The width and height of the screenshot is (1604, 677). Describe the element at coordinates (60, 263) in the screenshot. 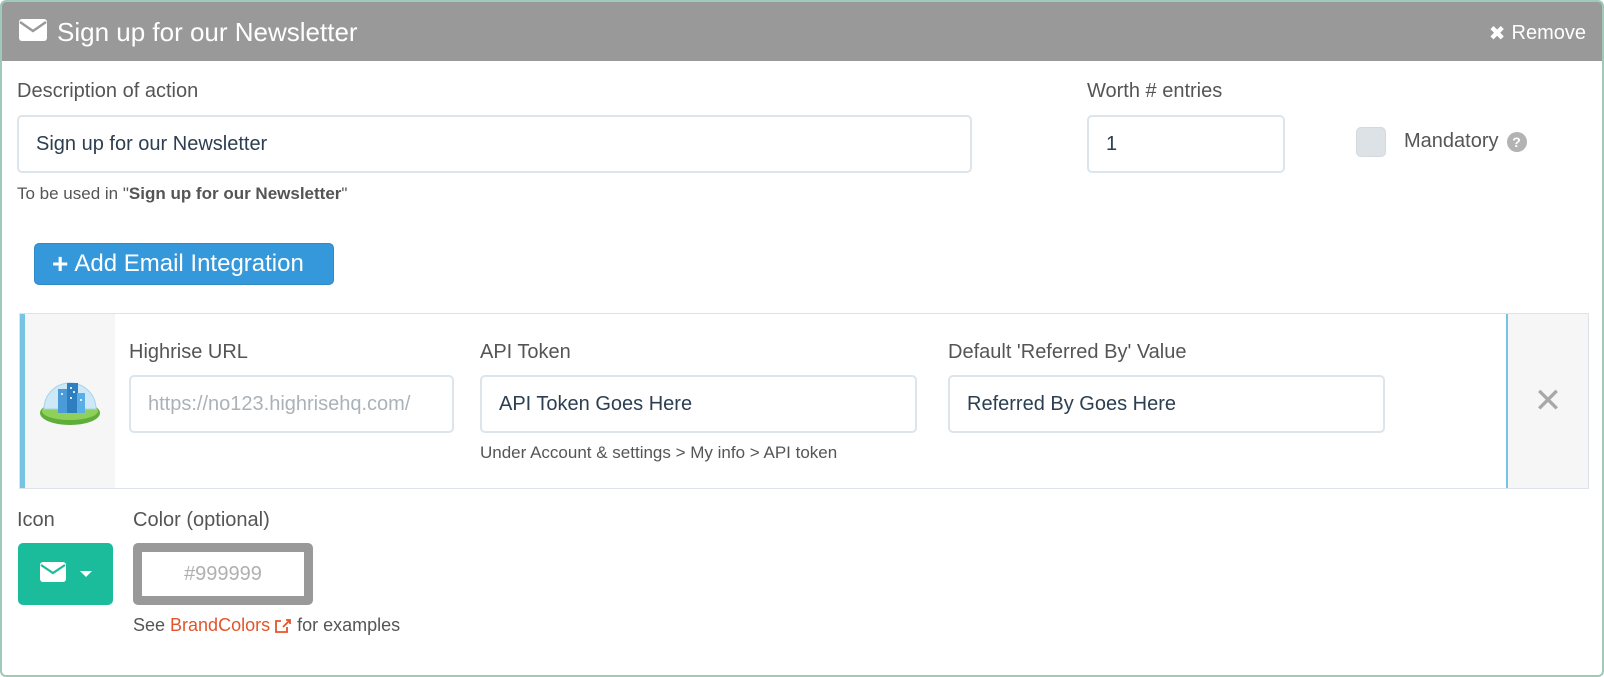

I see `plus-icon: +` at that location.